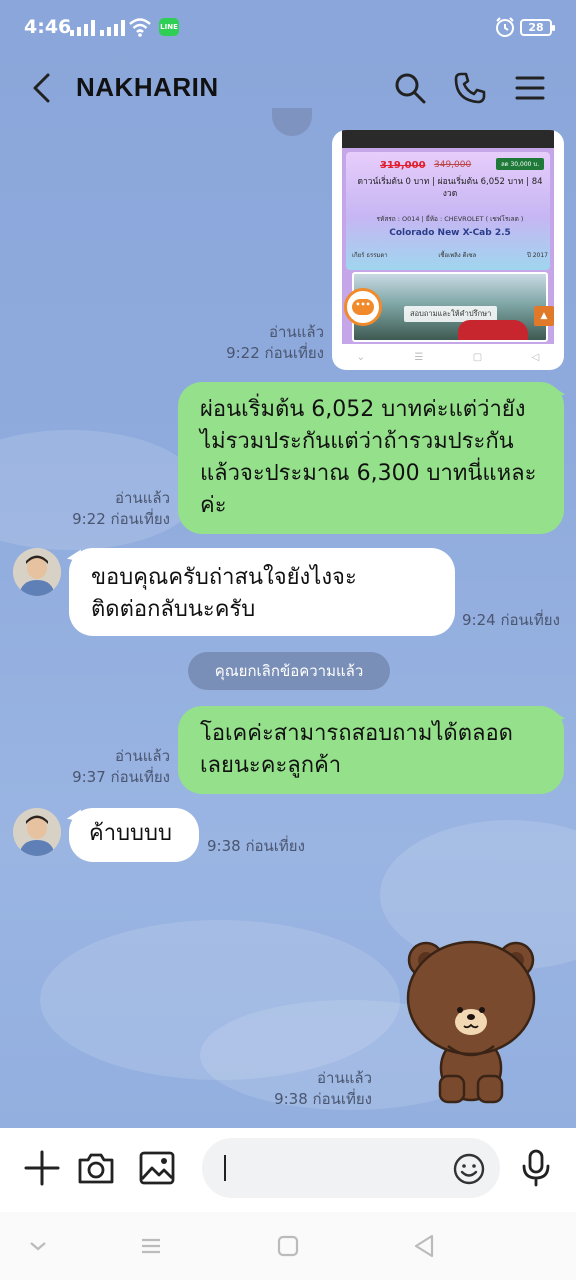 This screenshot has height=1280, width=576. I want to click on phone-icon, so click(470, 88).